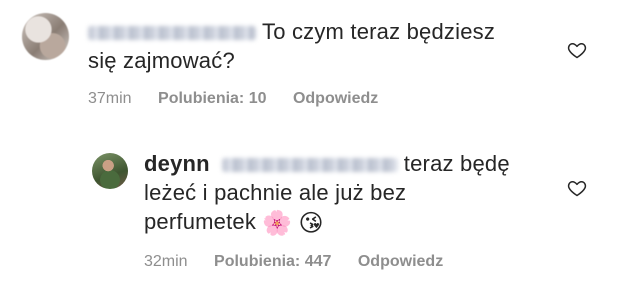 This screenshot has height=282, width=623. What do you see at coordinates (311, 223) in the screenshot?
I see `kissing-face-emoji: 😘` at bounding box center [311, 223].